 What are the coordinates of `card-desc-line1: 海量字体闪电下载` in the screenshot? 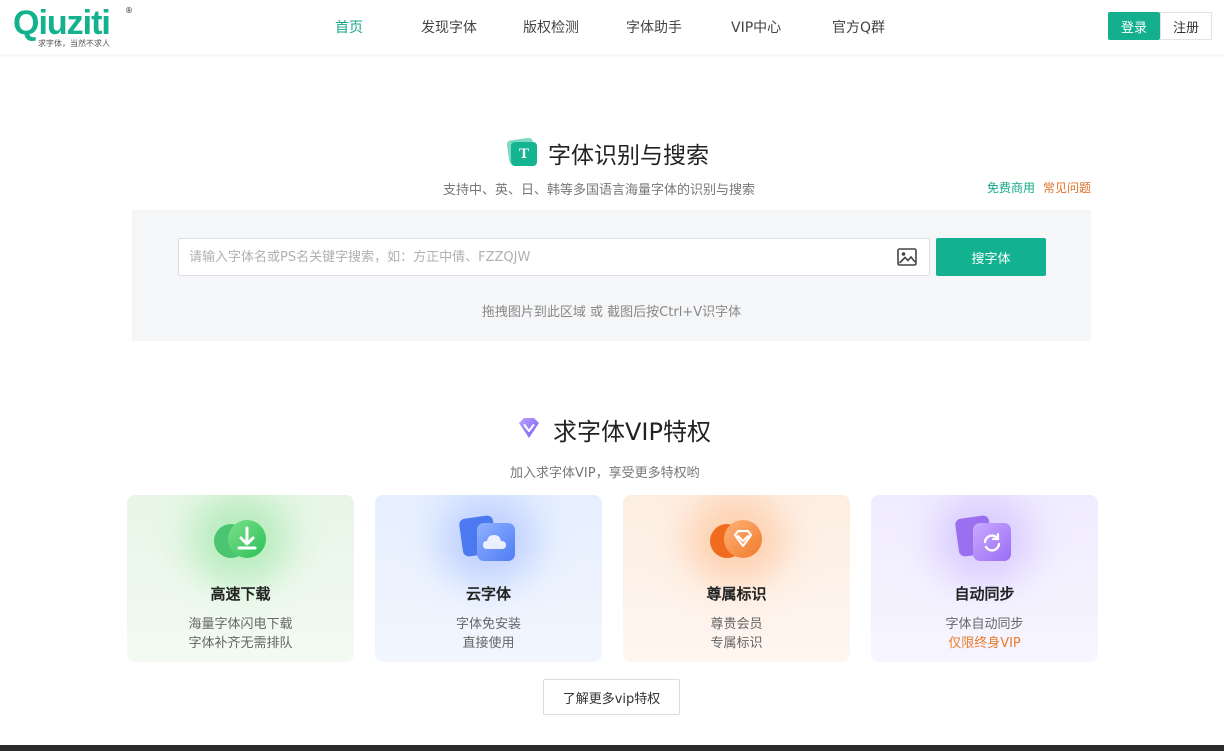 It's located at (240, 624).